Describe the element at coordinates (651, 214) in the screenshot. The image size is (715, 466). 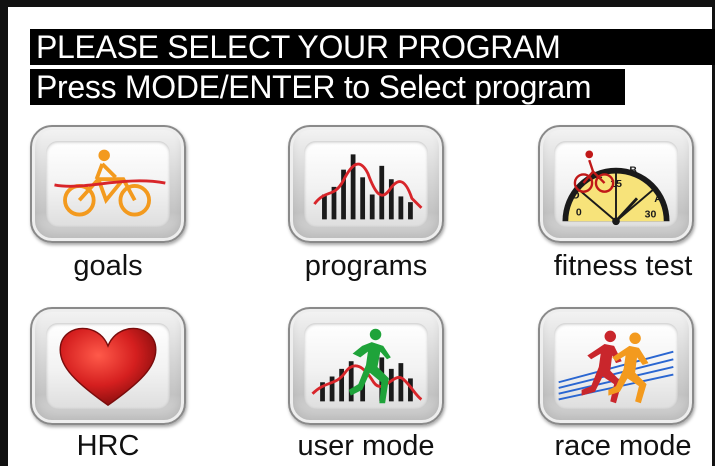
I see `gauge-scale-30: 30` at that location.